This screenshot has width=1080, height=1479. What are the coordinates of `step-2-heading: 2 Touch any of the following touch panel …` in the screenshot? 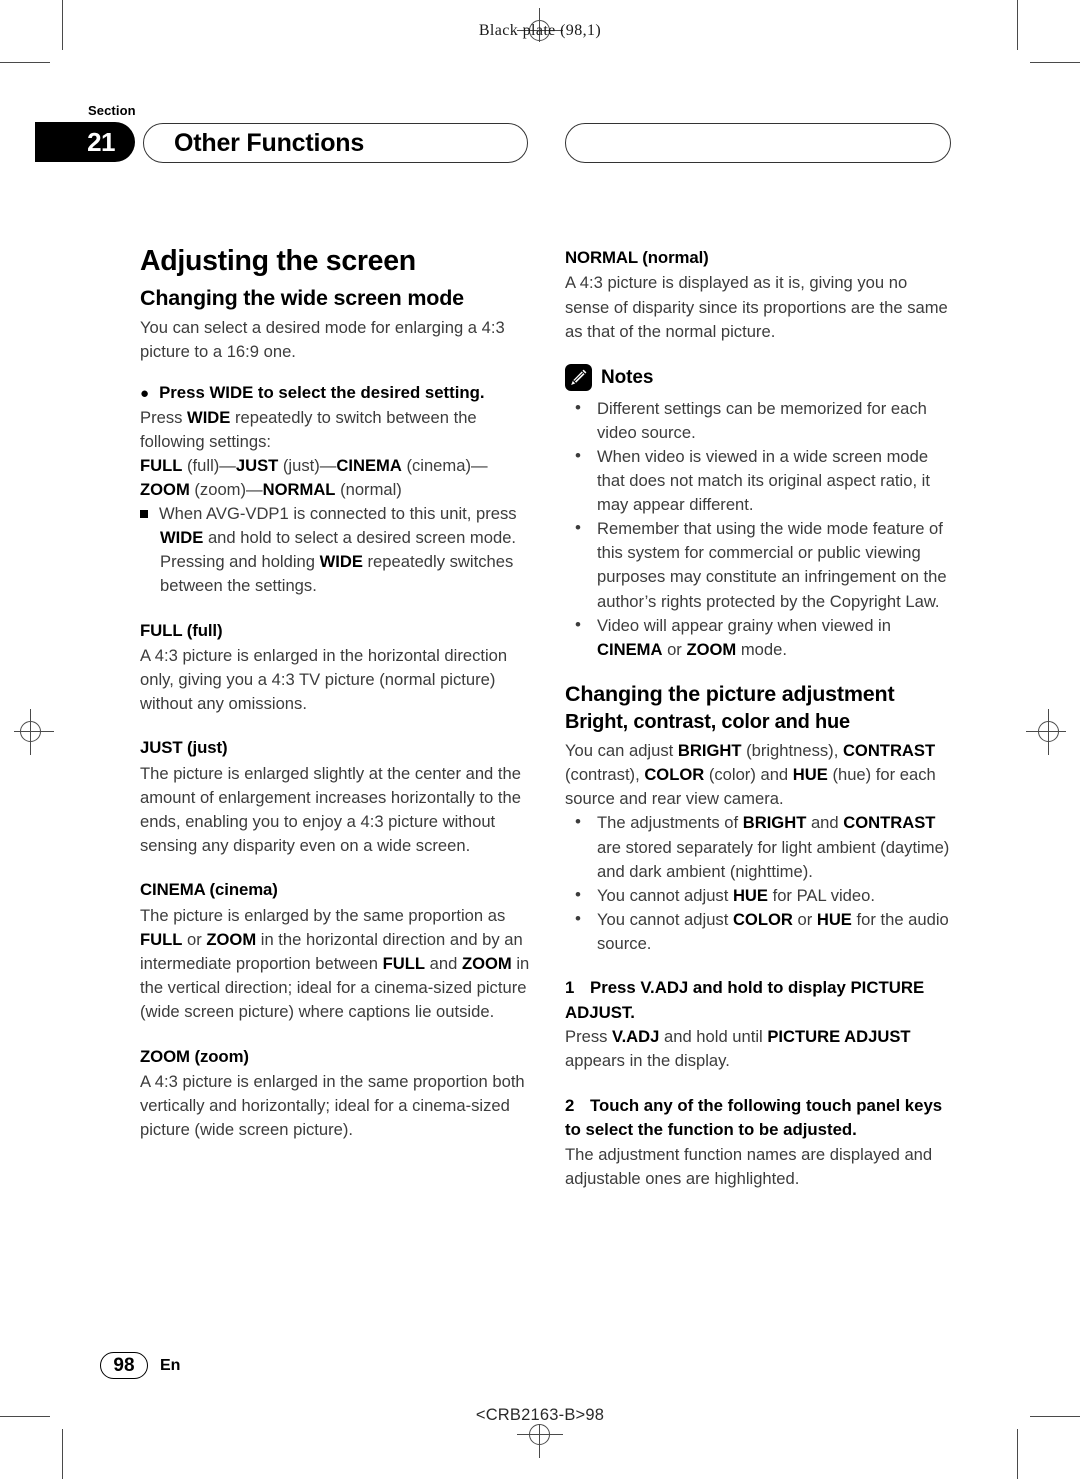 It's located at (754, 1117).